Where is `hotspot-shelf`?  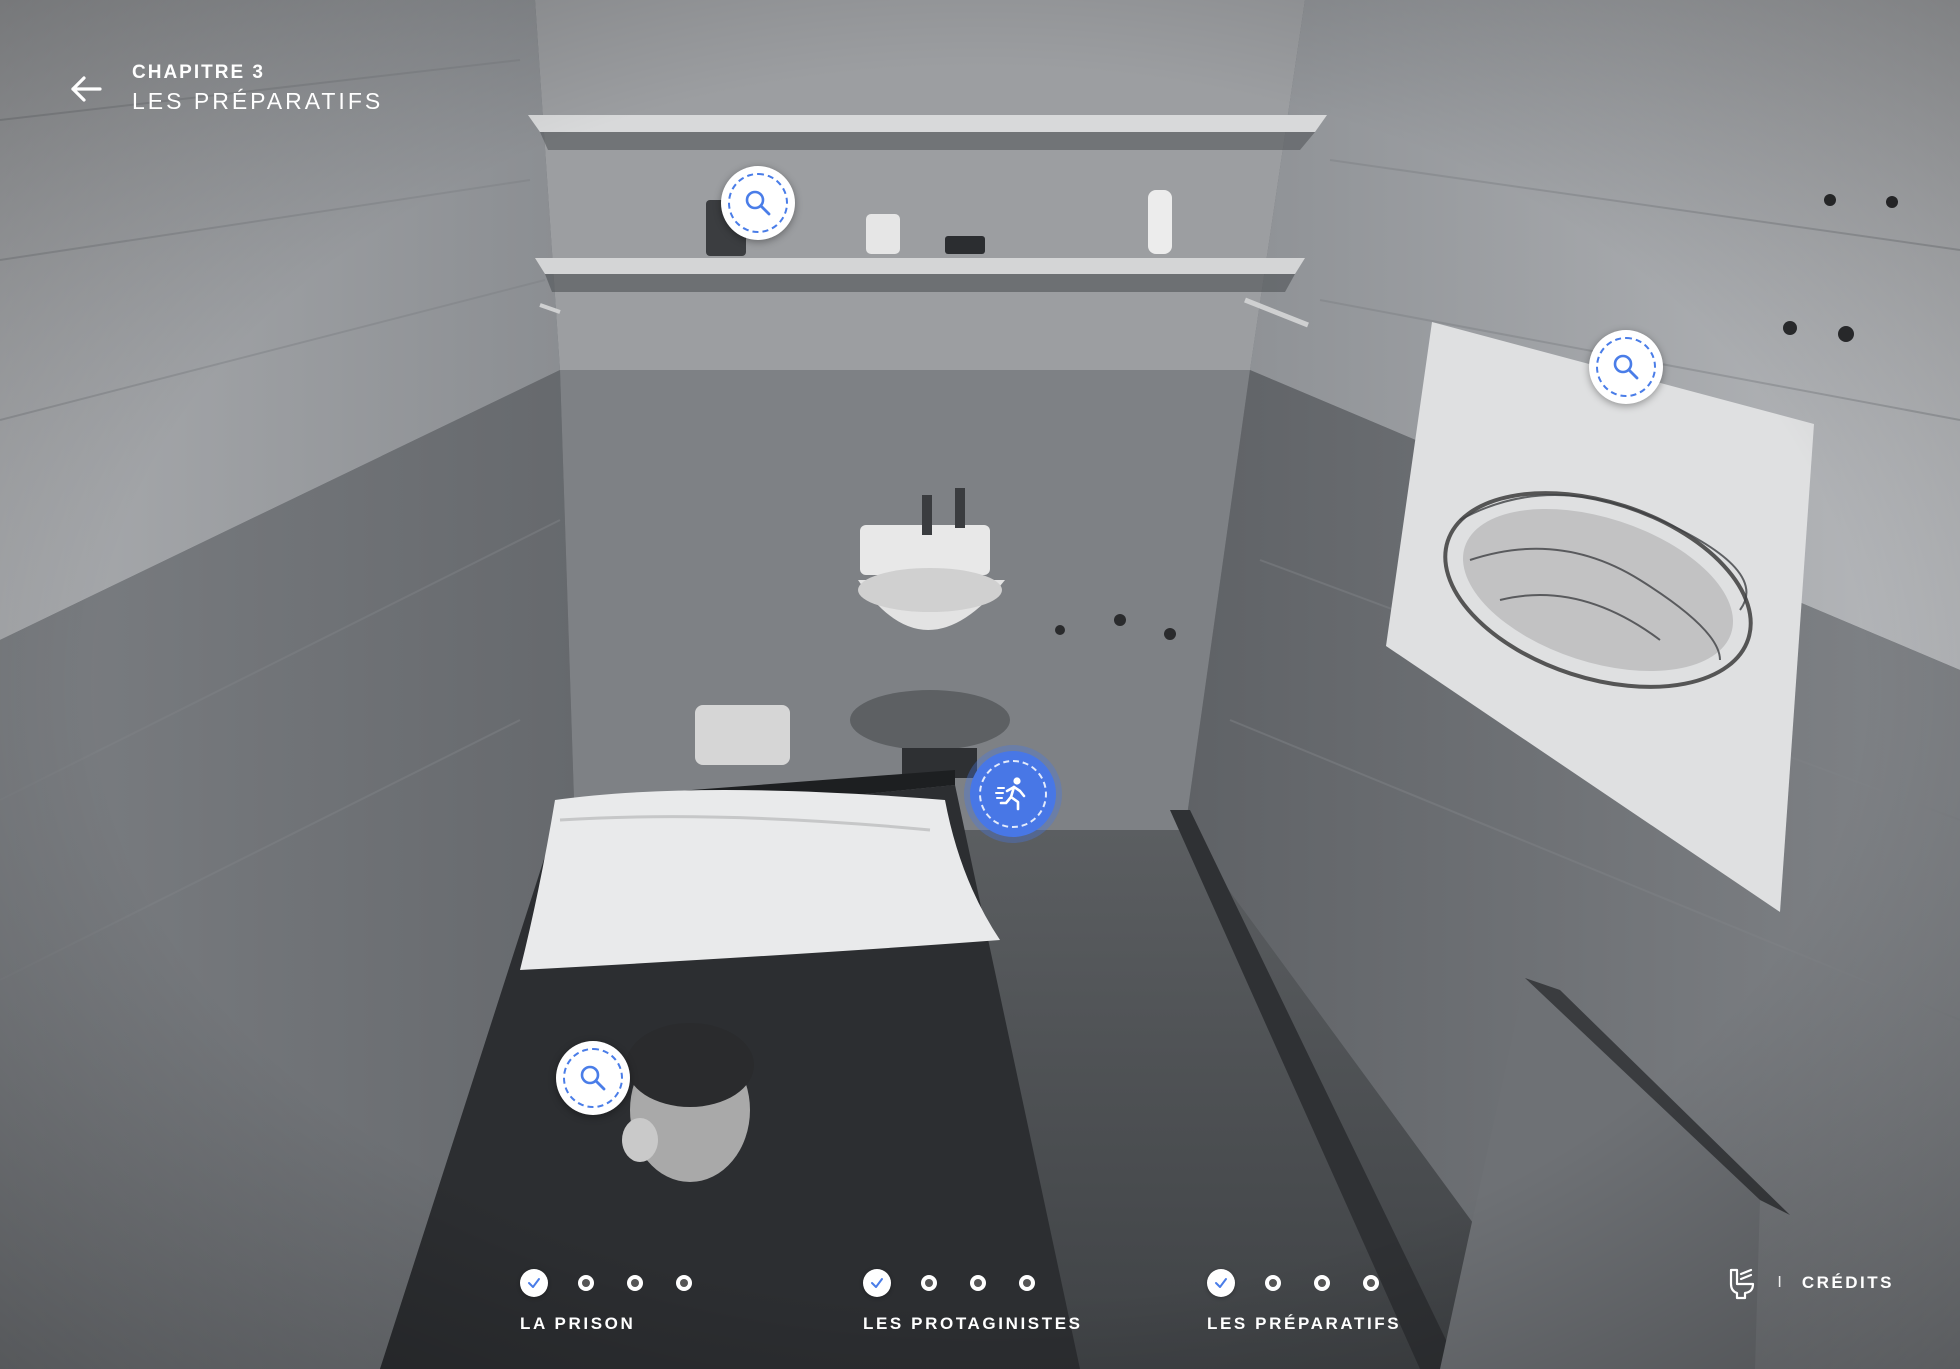 hotspot-shelf is located at coordinates (758, 203).